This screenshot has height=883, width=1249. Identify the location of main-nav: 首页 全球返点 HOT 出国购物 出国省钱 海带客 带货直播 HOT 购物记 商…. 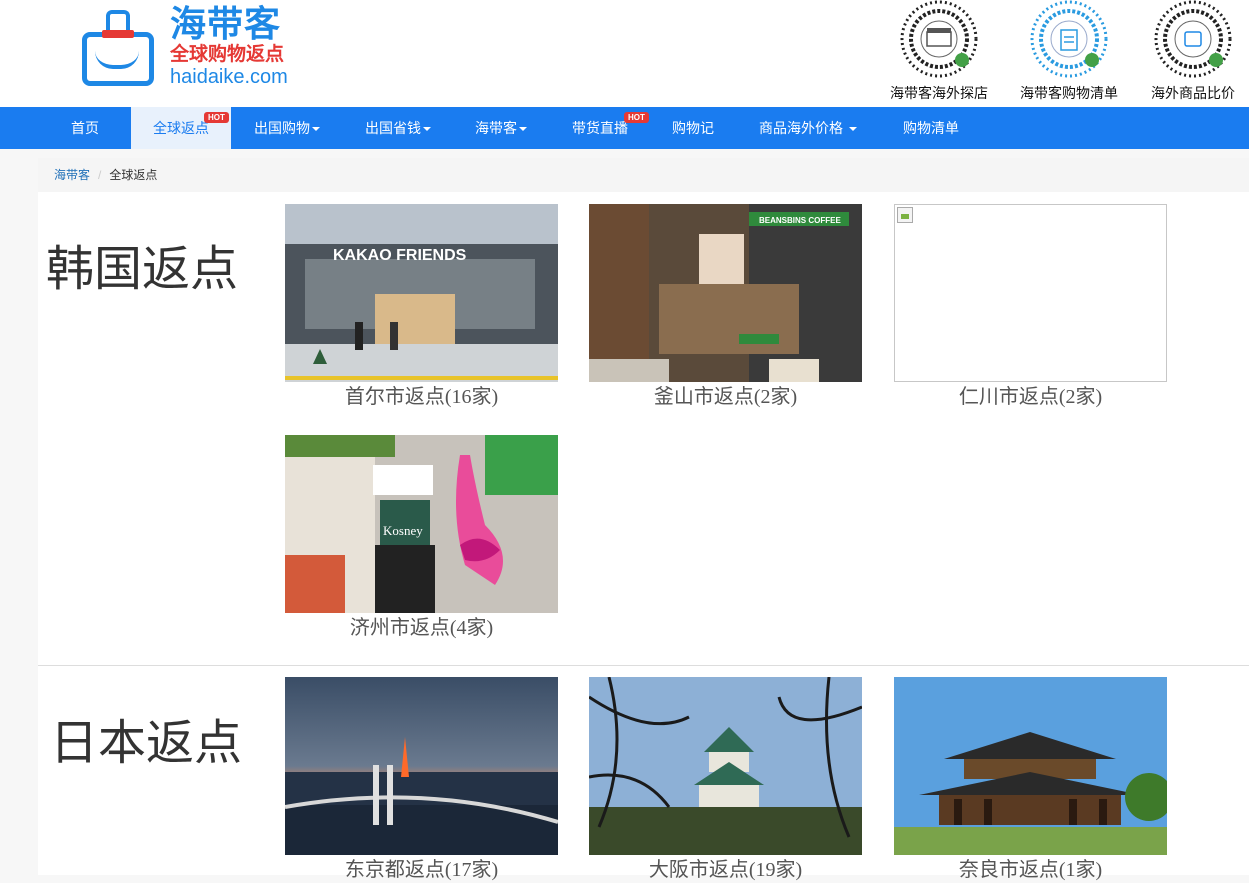
(624, 128).